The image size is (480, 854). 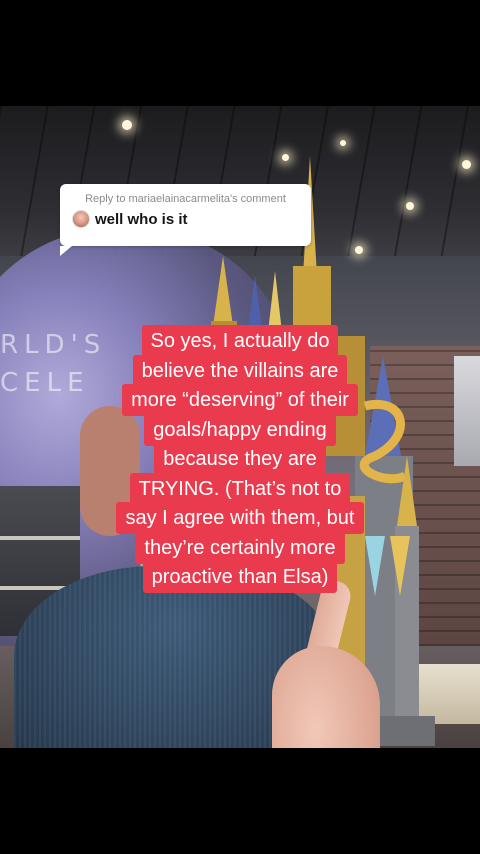 What do you see at coordinates (240, 429) in the screenshot?
I see `caption-line: goals/happy ending` at bounding box center [240, 429].